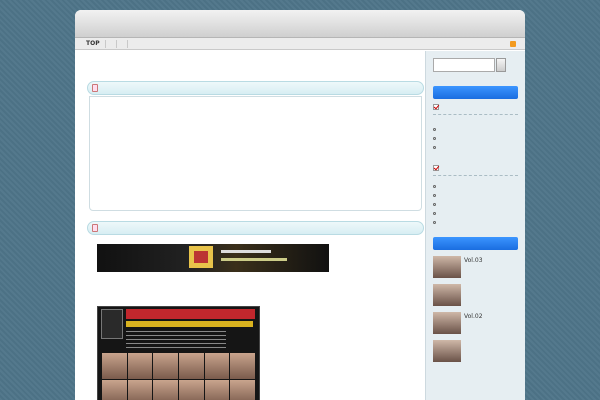 This screenshot has width=600, height=400. Describe the element at coordinates (473, 316) in the screenshot. I see `recent-post-vol: Vol.02` at that location.